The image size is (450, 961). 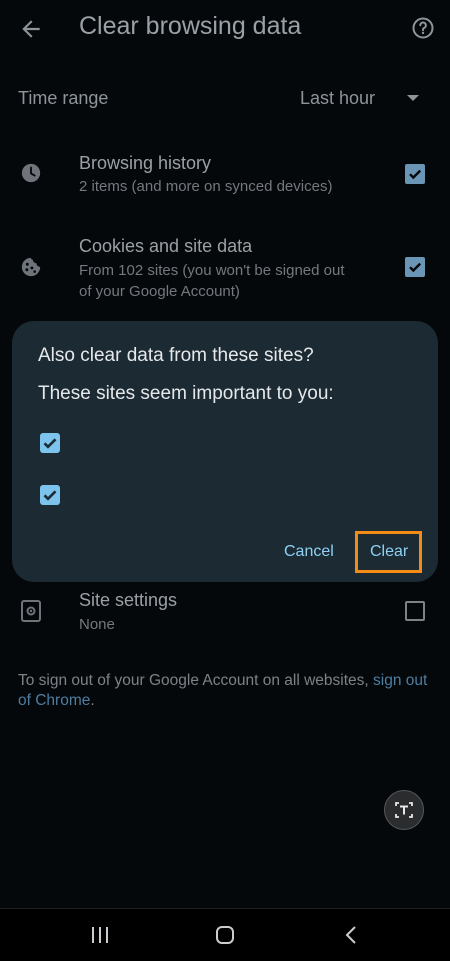 What do you see at coordinates (389, 552) in the screenshot?
I see `clear-button: Clear` at bounding box center [389, 552].